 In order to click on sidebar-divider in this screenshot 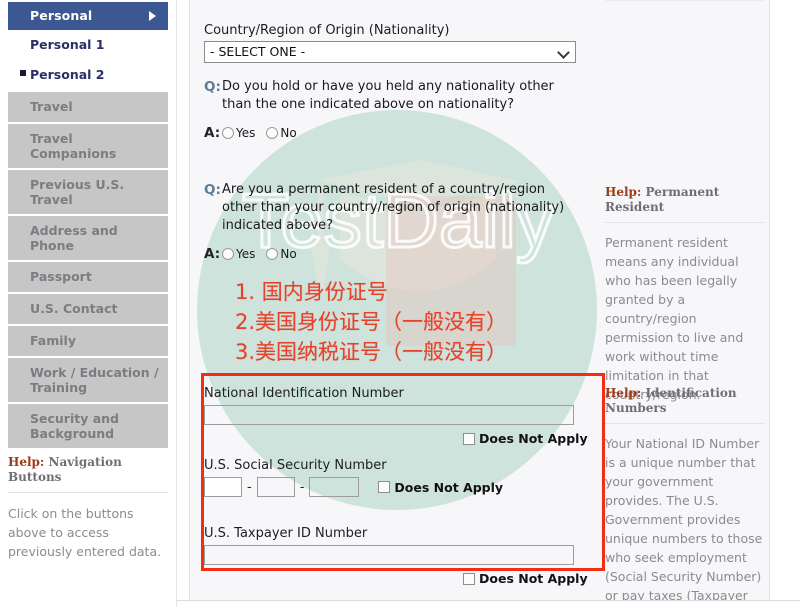, I will do `click(176, 303)`.